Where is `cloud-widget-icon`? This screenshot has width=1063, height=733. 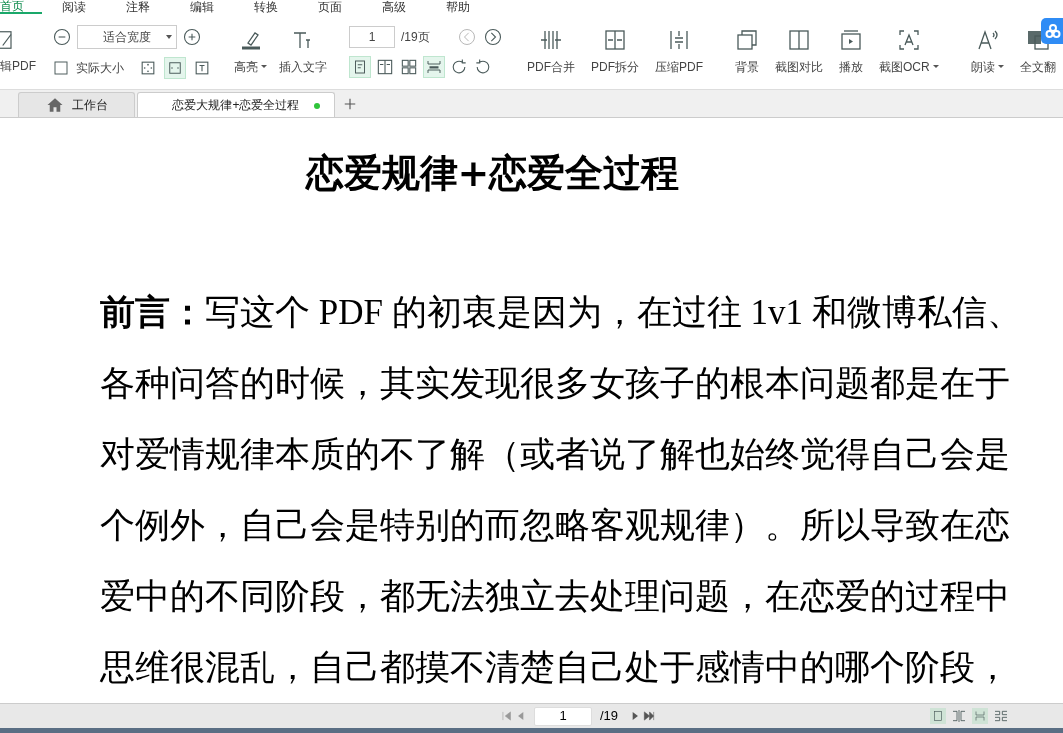
cloud-widget-icon is located at coordinates (1052, 31).